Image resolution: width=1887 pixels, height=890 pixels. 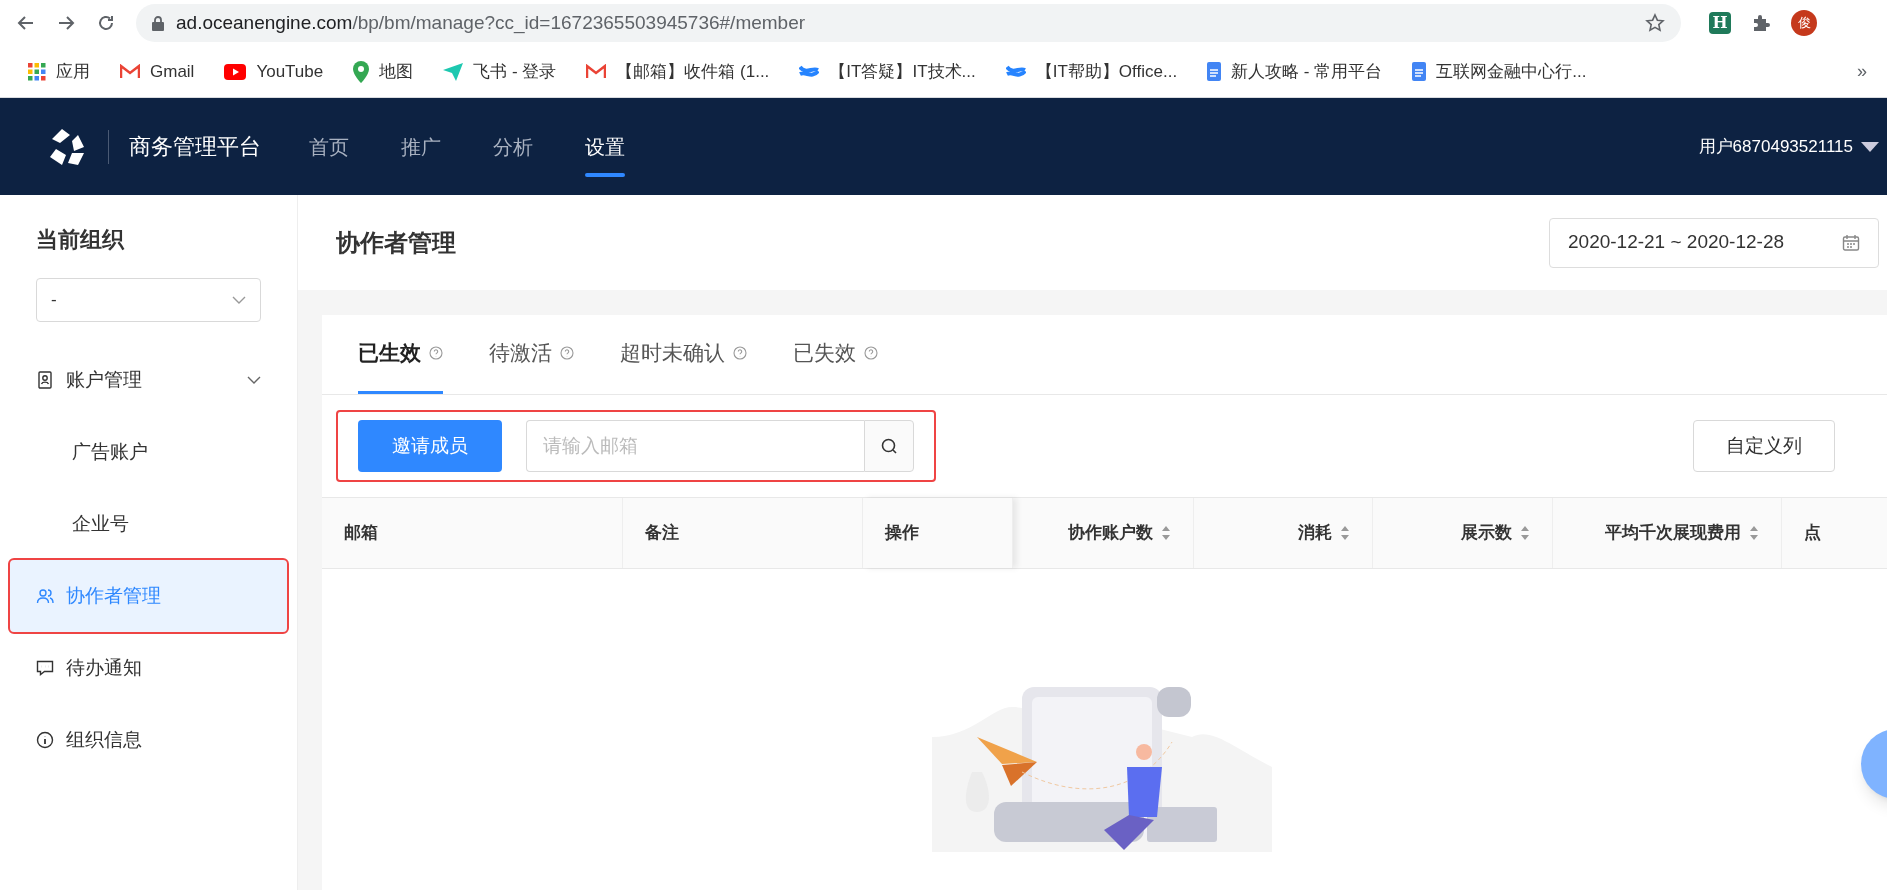 What do you see at coordinates (290, 71) in the screenshot?
I see `bookmark-label: YouTube` at bounding box center [290, 71].